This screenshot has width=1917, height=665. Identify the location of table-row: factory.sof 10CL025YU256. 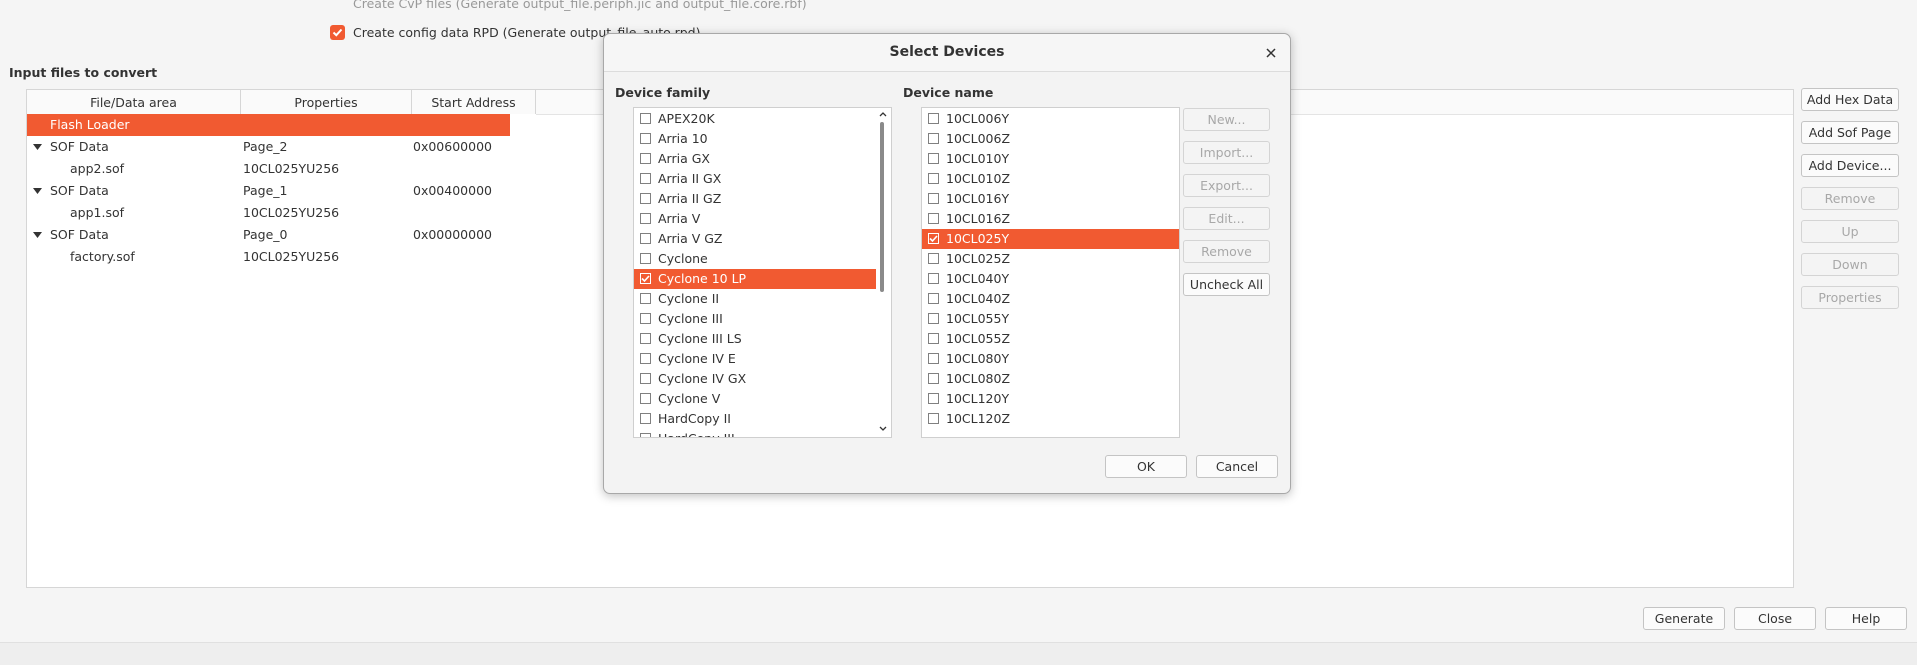
(268, 257).